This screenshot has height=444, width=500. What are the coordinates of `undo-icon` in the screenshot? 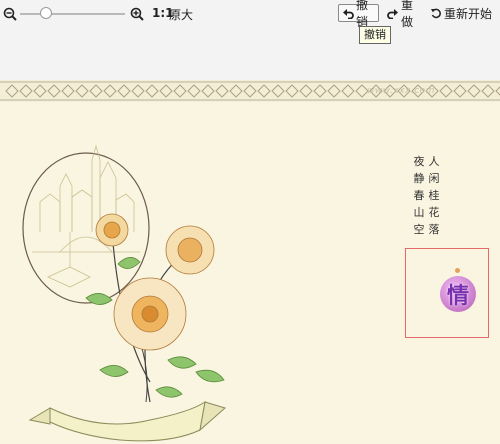 It's located at (348, 14).